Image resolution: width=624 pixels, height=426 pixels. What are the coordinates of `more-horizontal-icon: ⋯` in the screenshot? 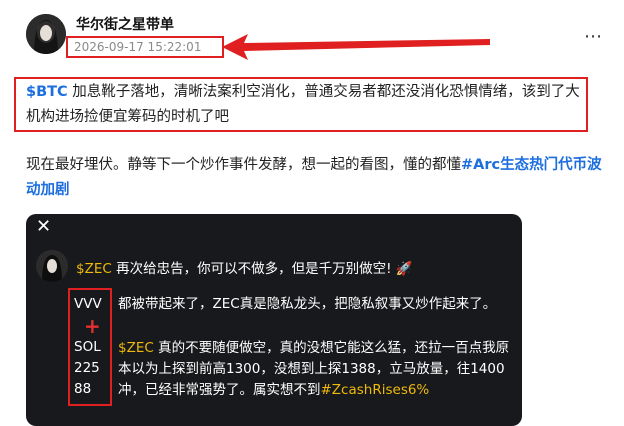 It's located at (593, 36).